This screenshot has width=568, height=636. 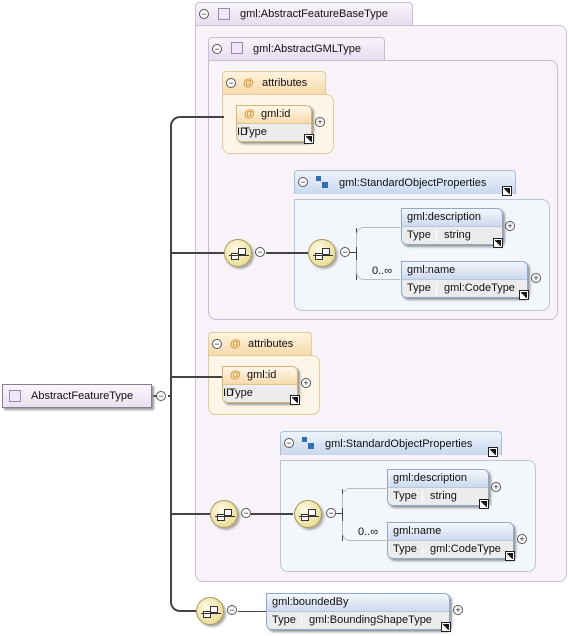 What do you see at coordinates (399, 444) in the screenshot?
I see `outer-group-title: gml:StandardObjectProperties` at bounding box center [399, 444].